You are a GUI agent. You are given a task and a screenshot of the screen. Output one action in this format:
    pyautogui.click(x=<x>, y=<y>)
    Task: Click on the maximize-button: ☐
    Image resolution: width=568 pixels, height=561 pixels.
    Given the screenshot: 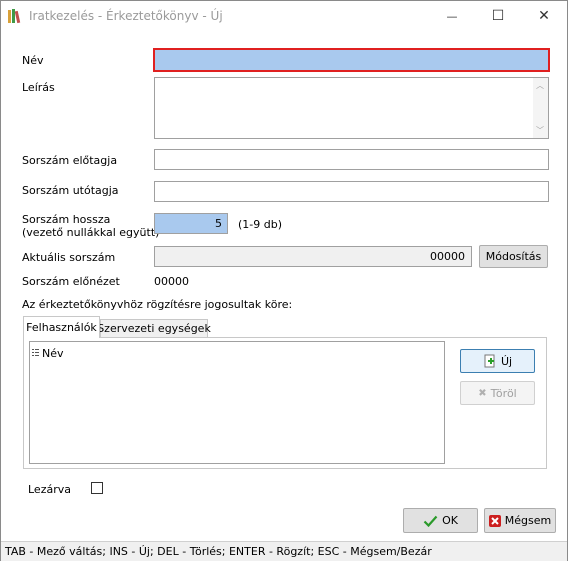 What is the action you would take?
    pyautogui.click(x=498, y=16)
    